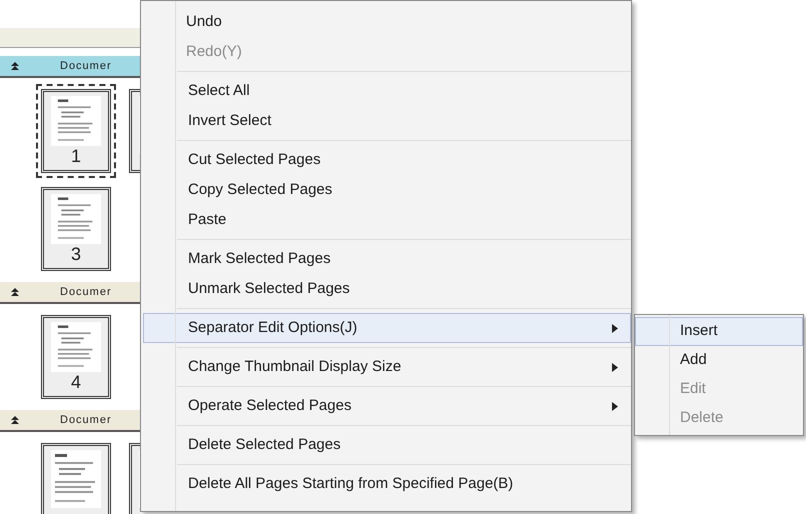 This screenshot has height=514, width=806. I want to click on page-number: 3, so click(75, 254).